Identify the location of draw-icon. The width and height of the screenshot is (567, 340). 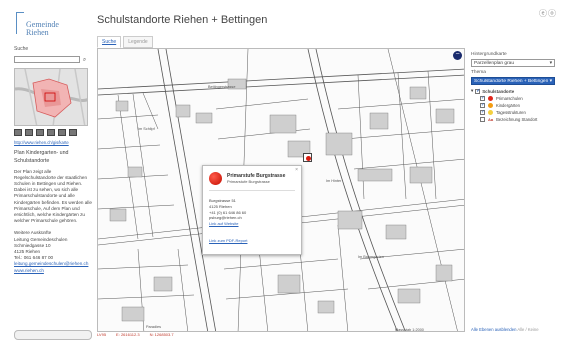
(51, 132).